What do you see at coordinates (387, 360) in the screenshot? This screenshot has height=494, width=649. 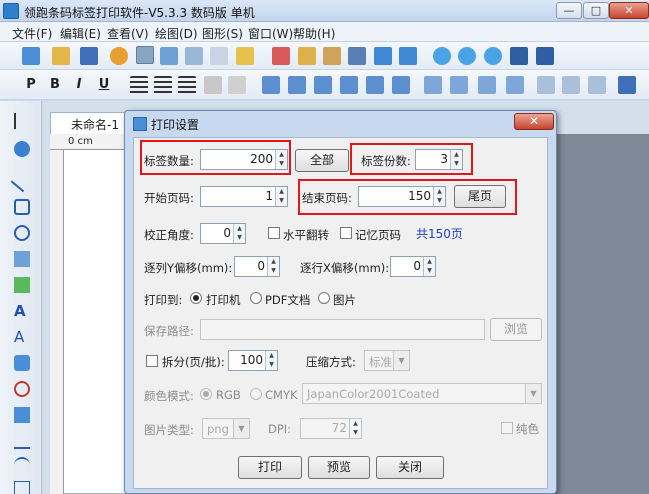 I see `compress-select: 标准 ▼` at bounding box center [387, 360].